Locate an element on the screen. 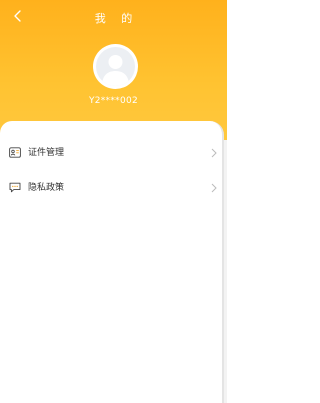 The width and height of the screenshot is (320, 403). menu-item-id-management: 证件管理 is located at coordinates (111, 153).